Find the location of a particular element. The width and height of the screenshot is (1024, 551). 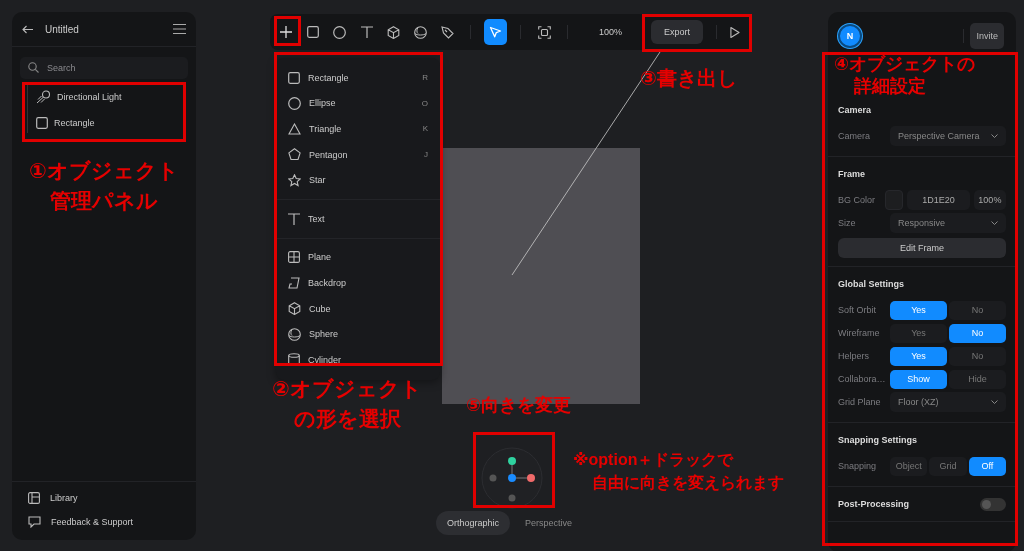

dropdown: Responsive is located at coordinates (948, 223).